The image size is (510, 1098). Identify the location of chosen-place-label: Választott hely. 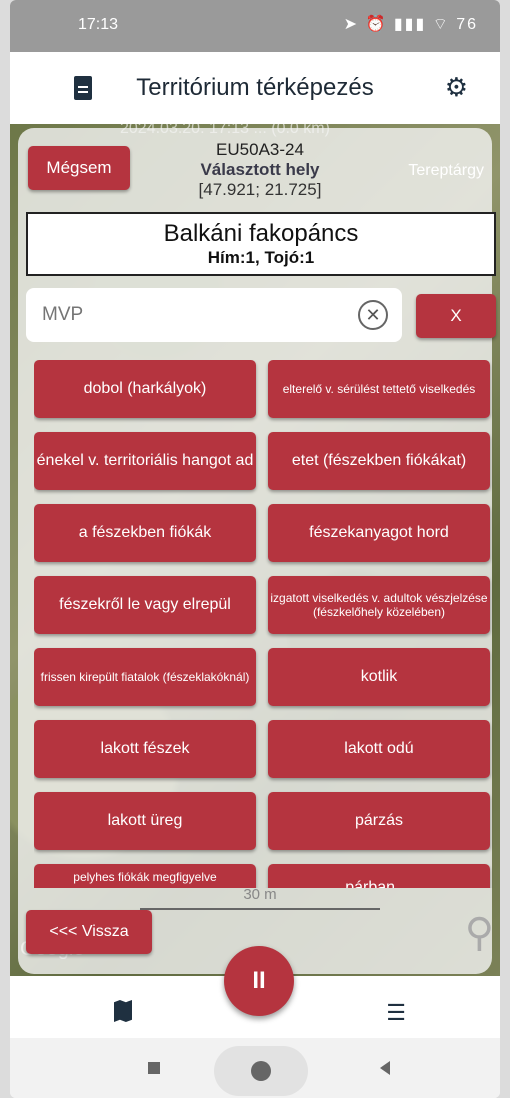
(260, 169).